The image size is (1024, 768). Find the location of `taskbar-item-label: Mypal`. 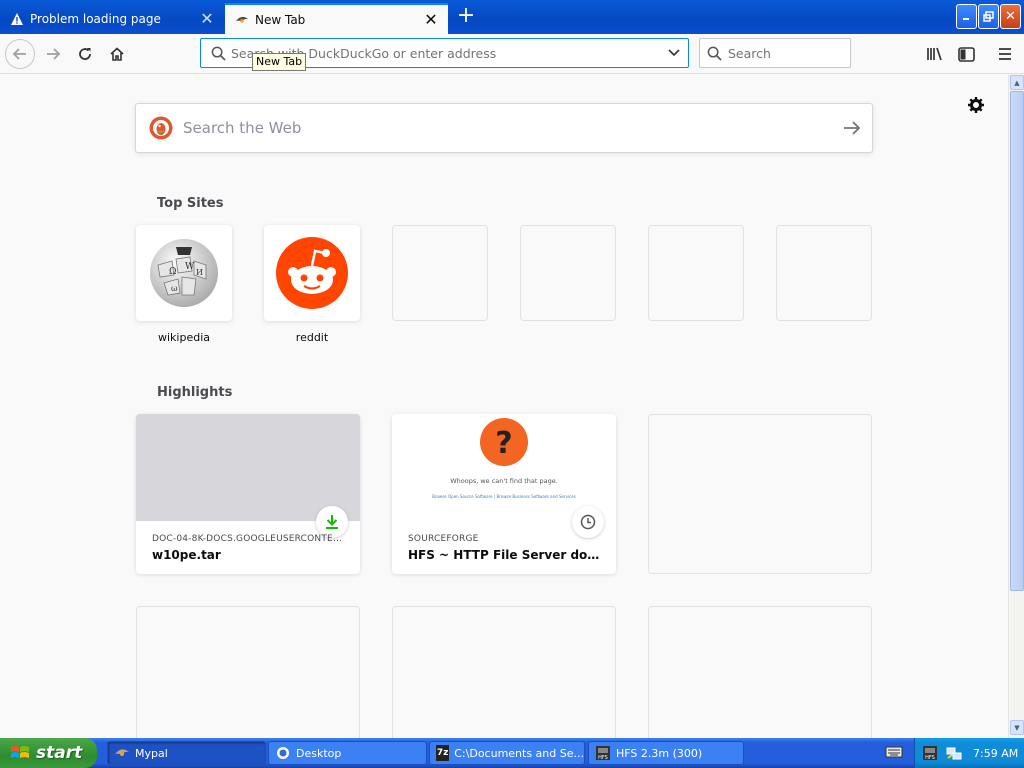

taskbar-item-label: Mypal is located at coordinates (151, 753).